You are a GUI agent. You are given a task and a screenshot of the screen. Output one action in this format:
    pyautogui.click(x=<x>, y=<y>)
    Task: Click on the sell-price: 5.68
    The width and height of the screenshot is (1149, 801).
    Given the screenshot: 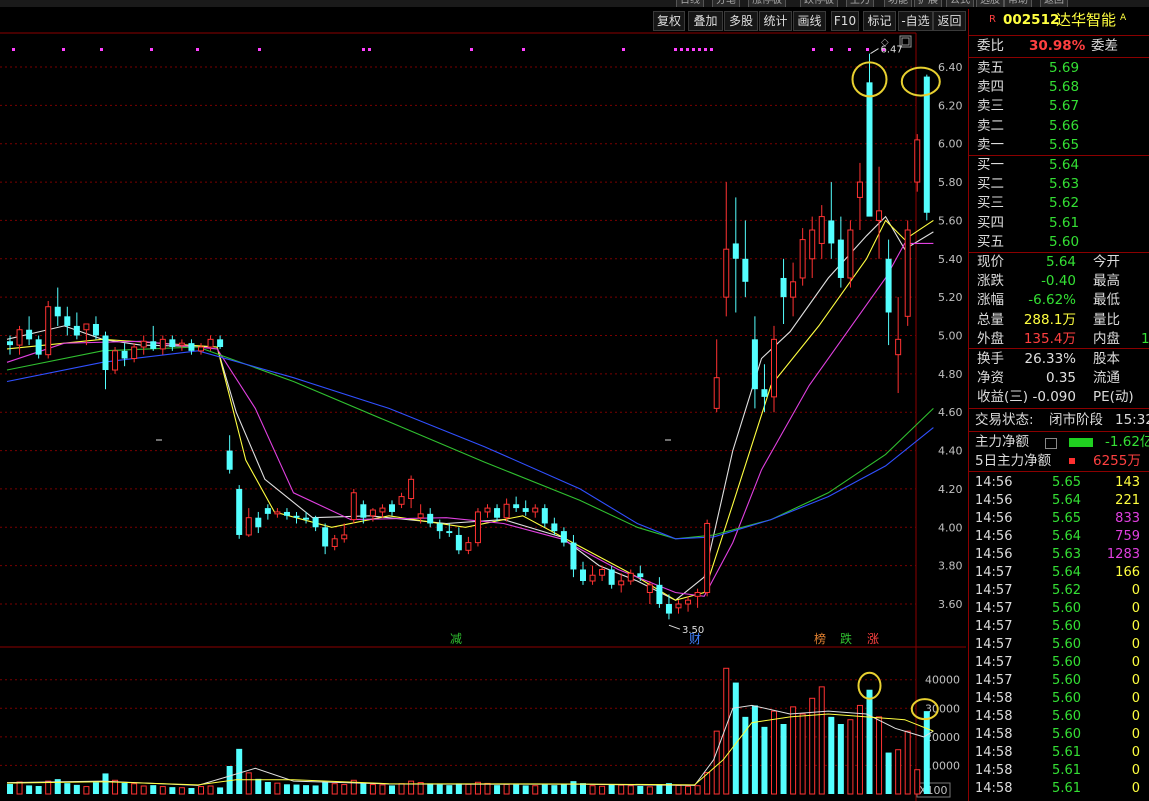 What is the action you would take?
    pyautogui.click(x=1064, y=87)
    